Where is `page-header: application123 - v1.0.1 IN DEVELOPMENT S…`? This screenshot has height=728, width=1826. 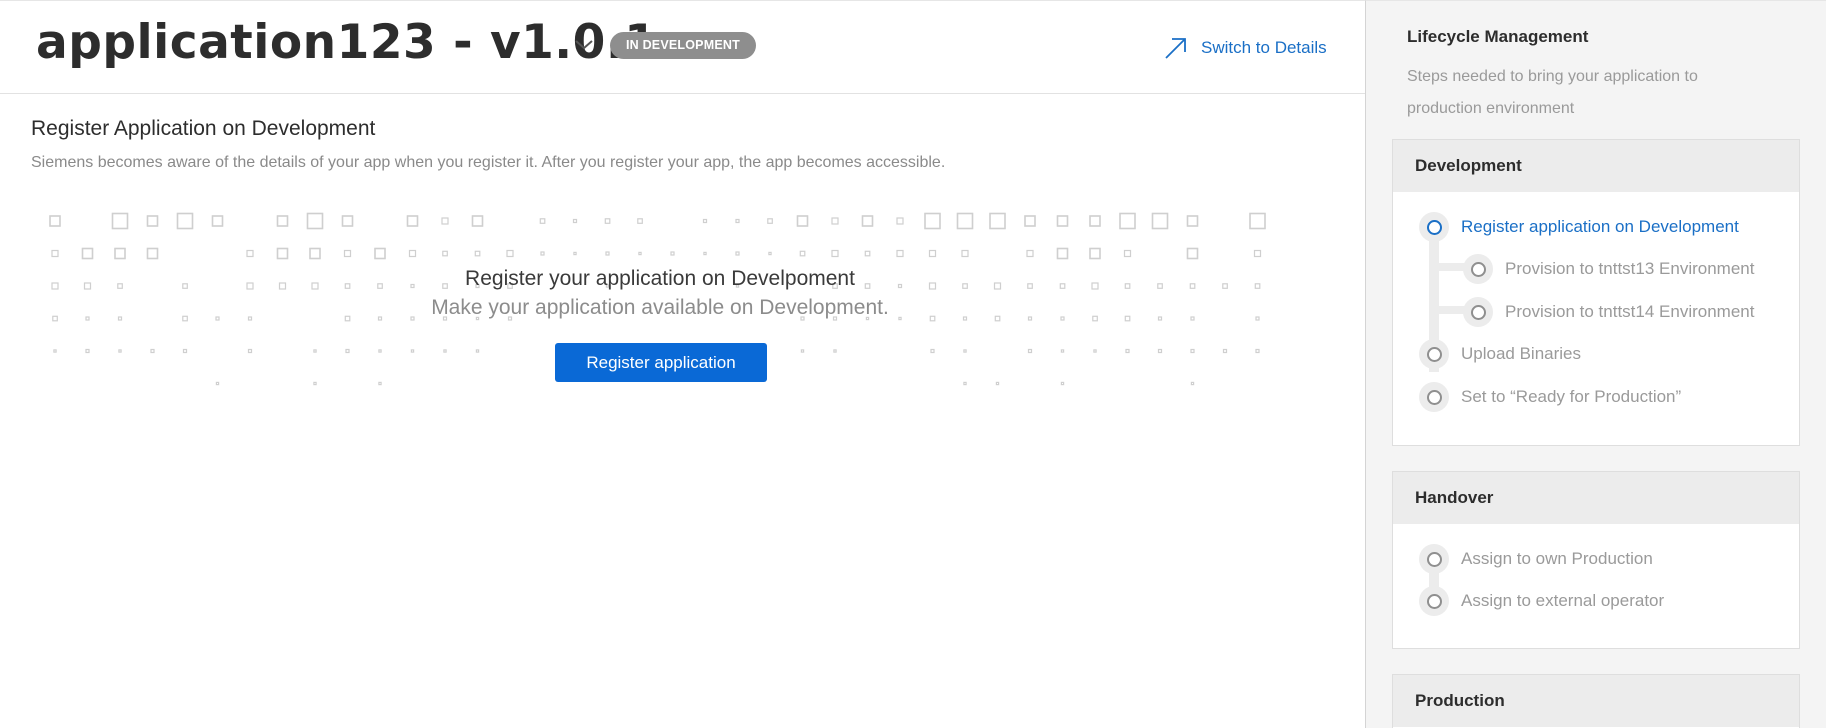
page-header: application123 - v1.0.1 IN DEVELOPMENT S… is located at coordinates (682, 47).